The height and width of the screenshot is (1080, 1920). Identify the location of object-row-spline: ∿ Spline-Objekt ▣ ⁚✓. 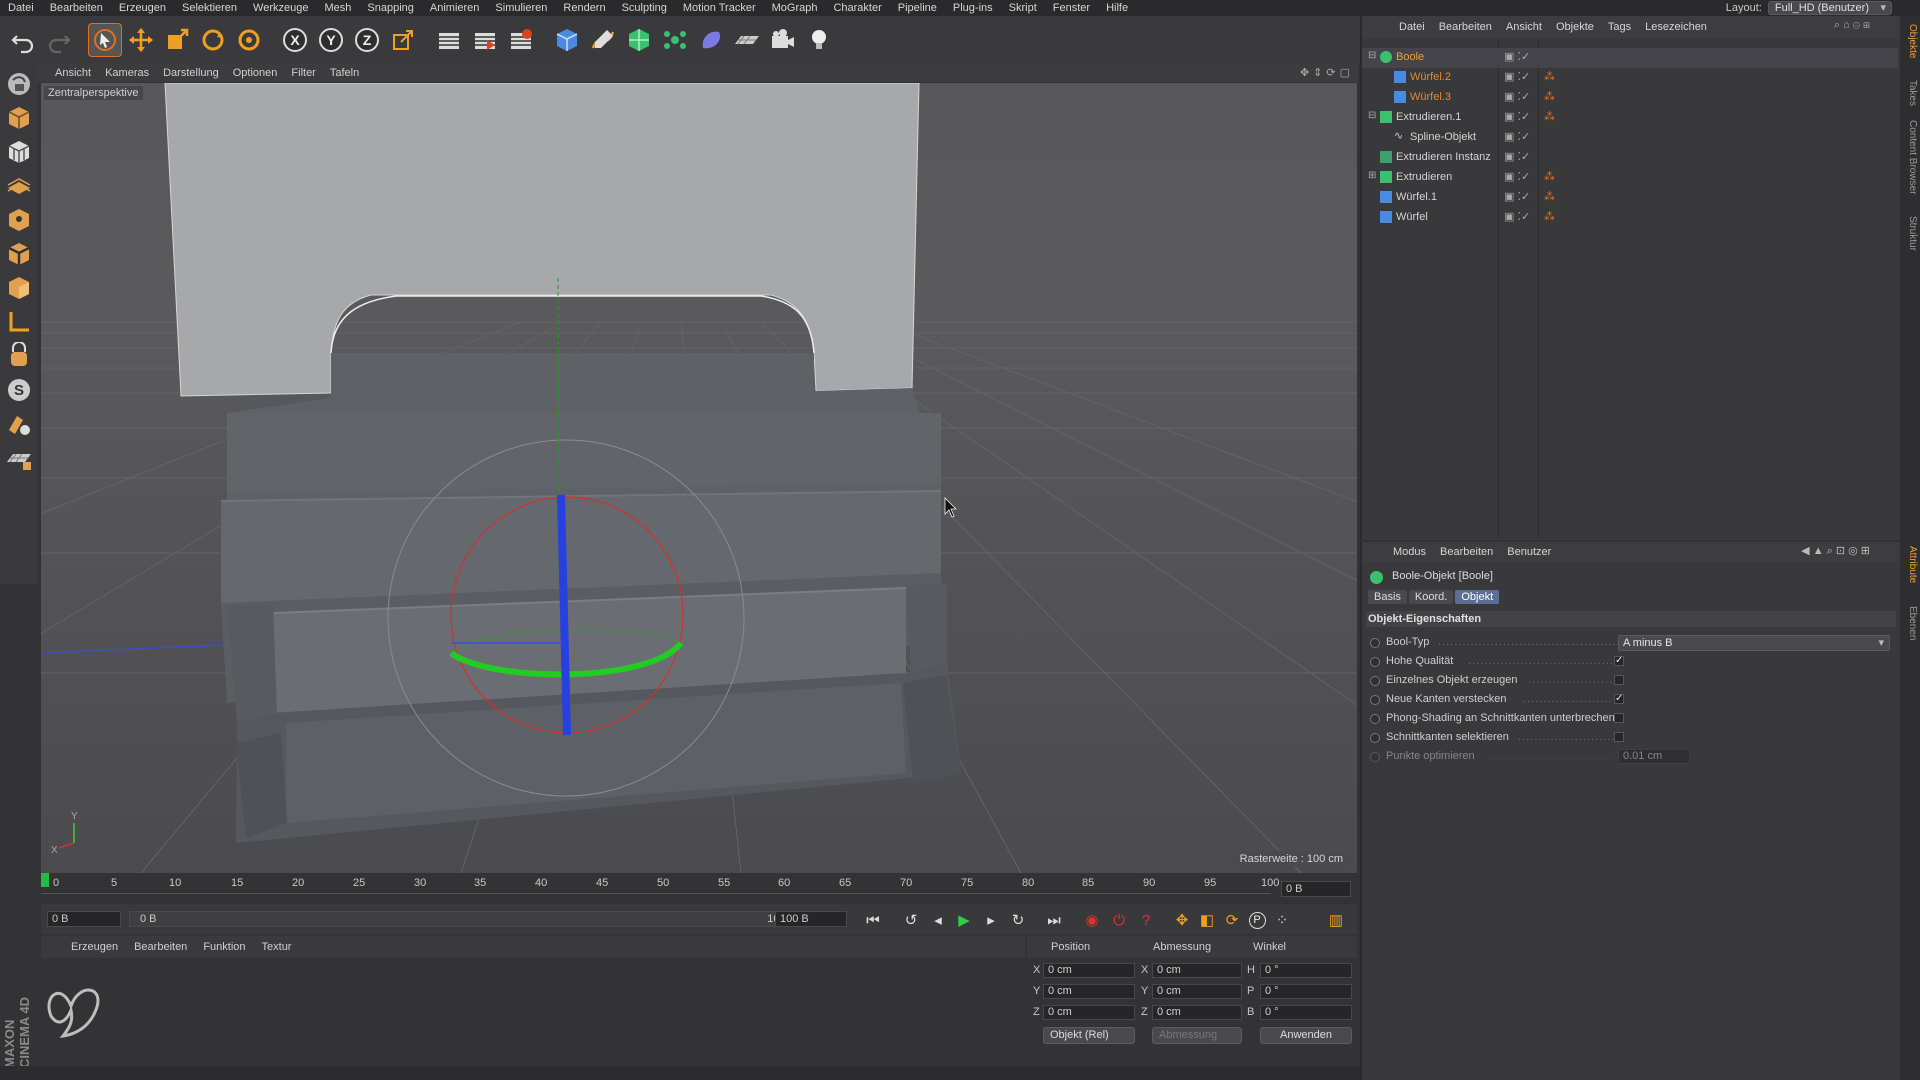
(1630, 138).